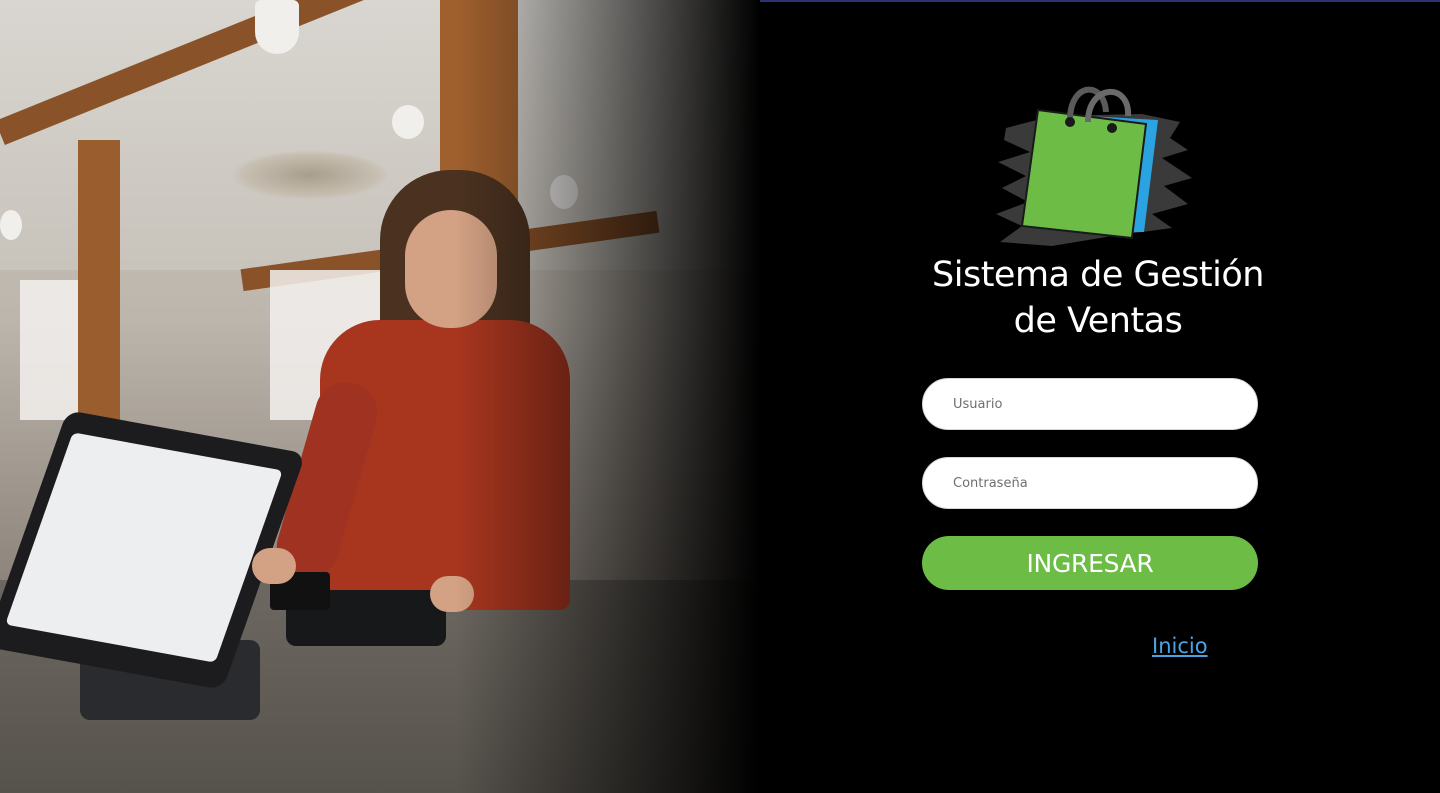 The height and width of the screenshot is (793, 1440). I want to click on app-title-line1: Sistema de Gestión, so click(1098, 275).